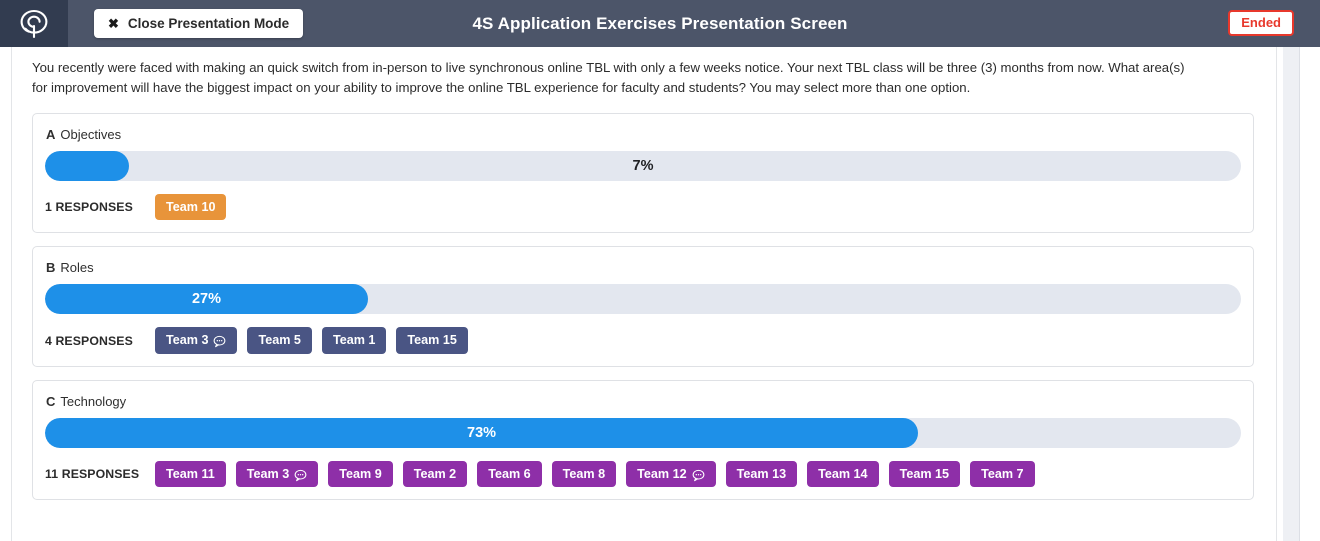 The image size is (1320, 541). Describe the element at coordinates (92, 474) in the screenshot. I see `responses-count: 11 RESPONSES` at that location.